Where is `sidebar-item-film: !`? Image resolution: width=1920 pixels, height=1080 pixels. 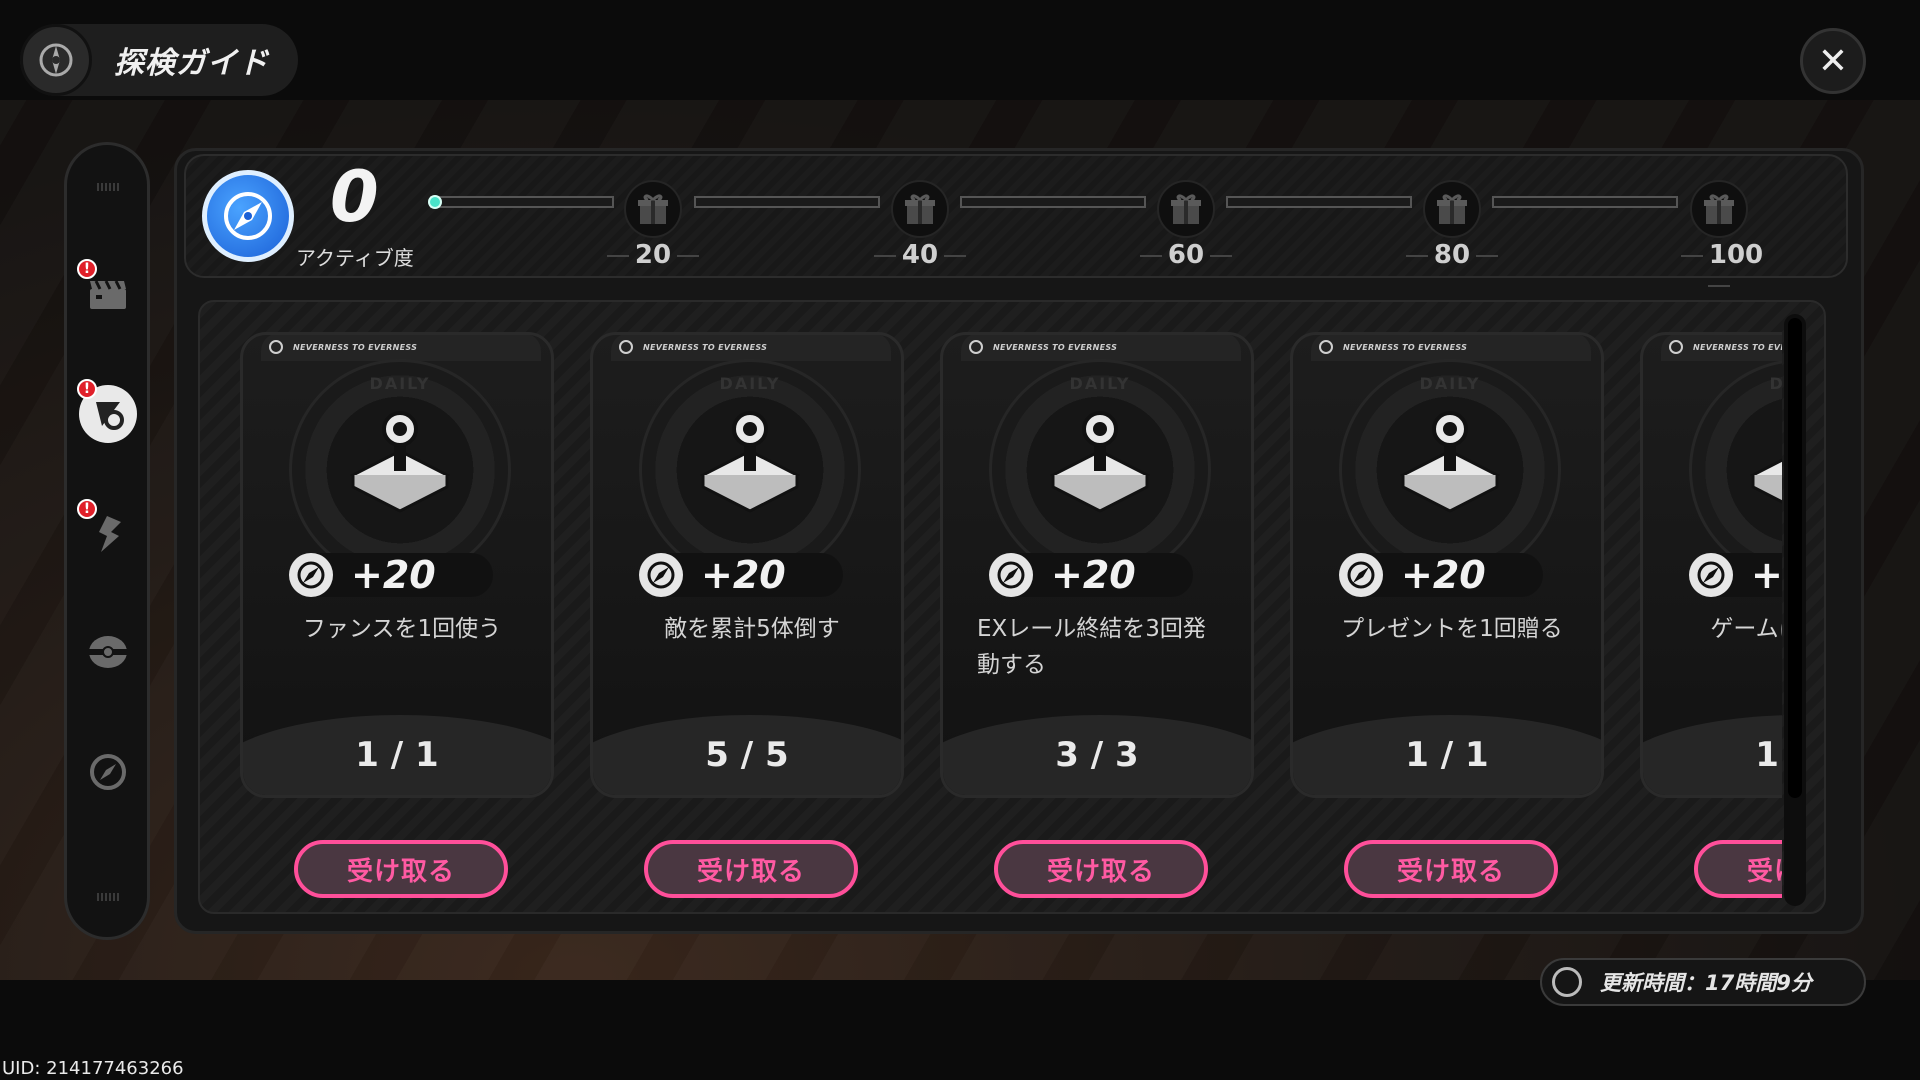
sidebar-item-film: ! is located at coordinates (107, 291).